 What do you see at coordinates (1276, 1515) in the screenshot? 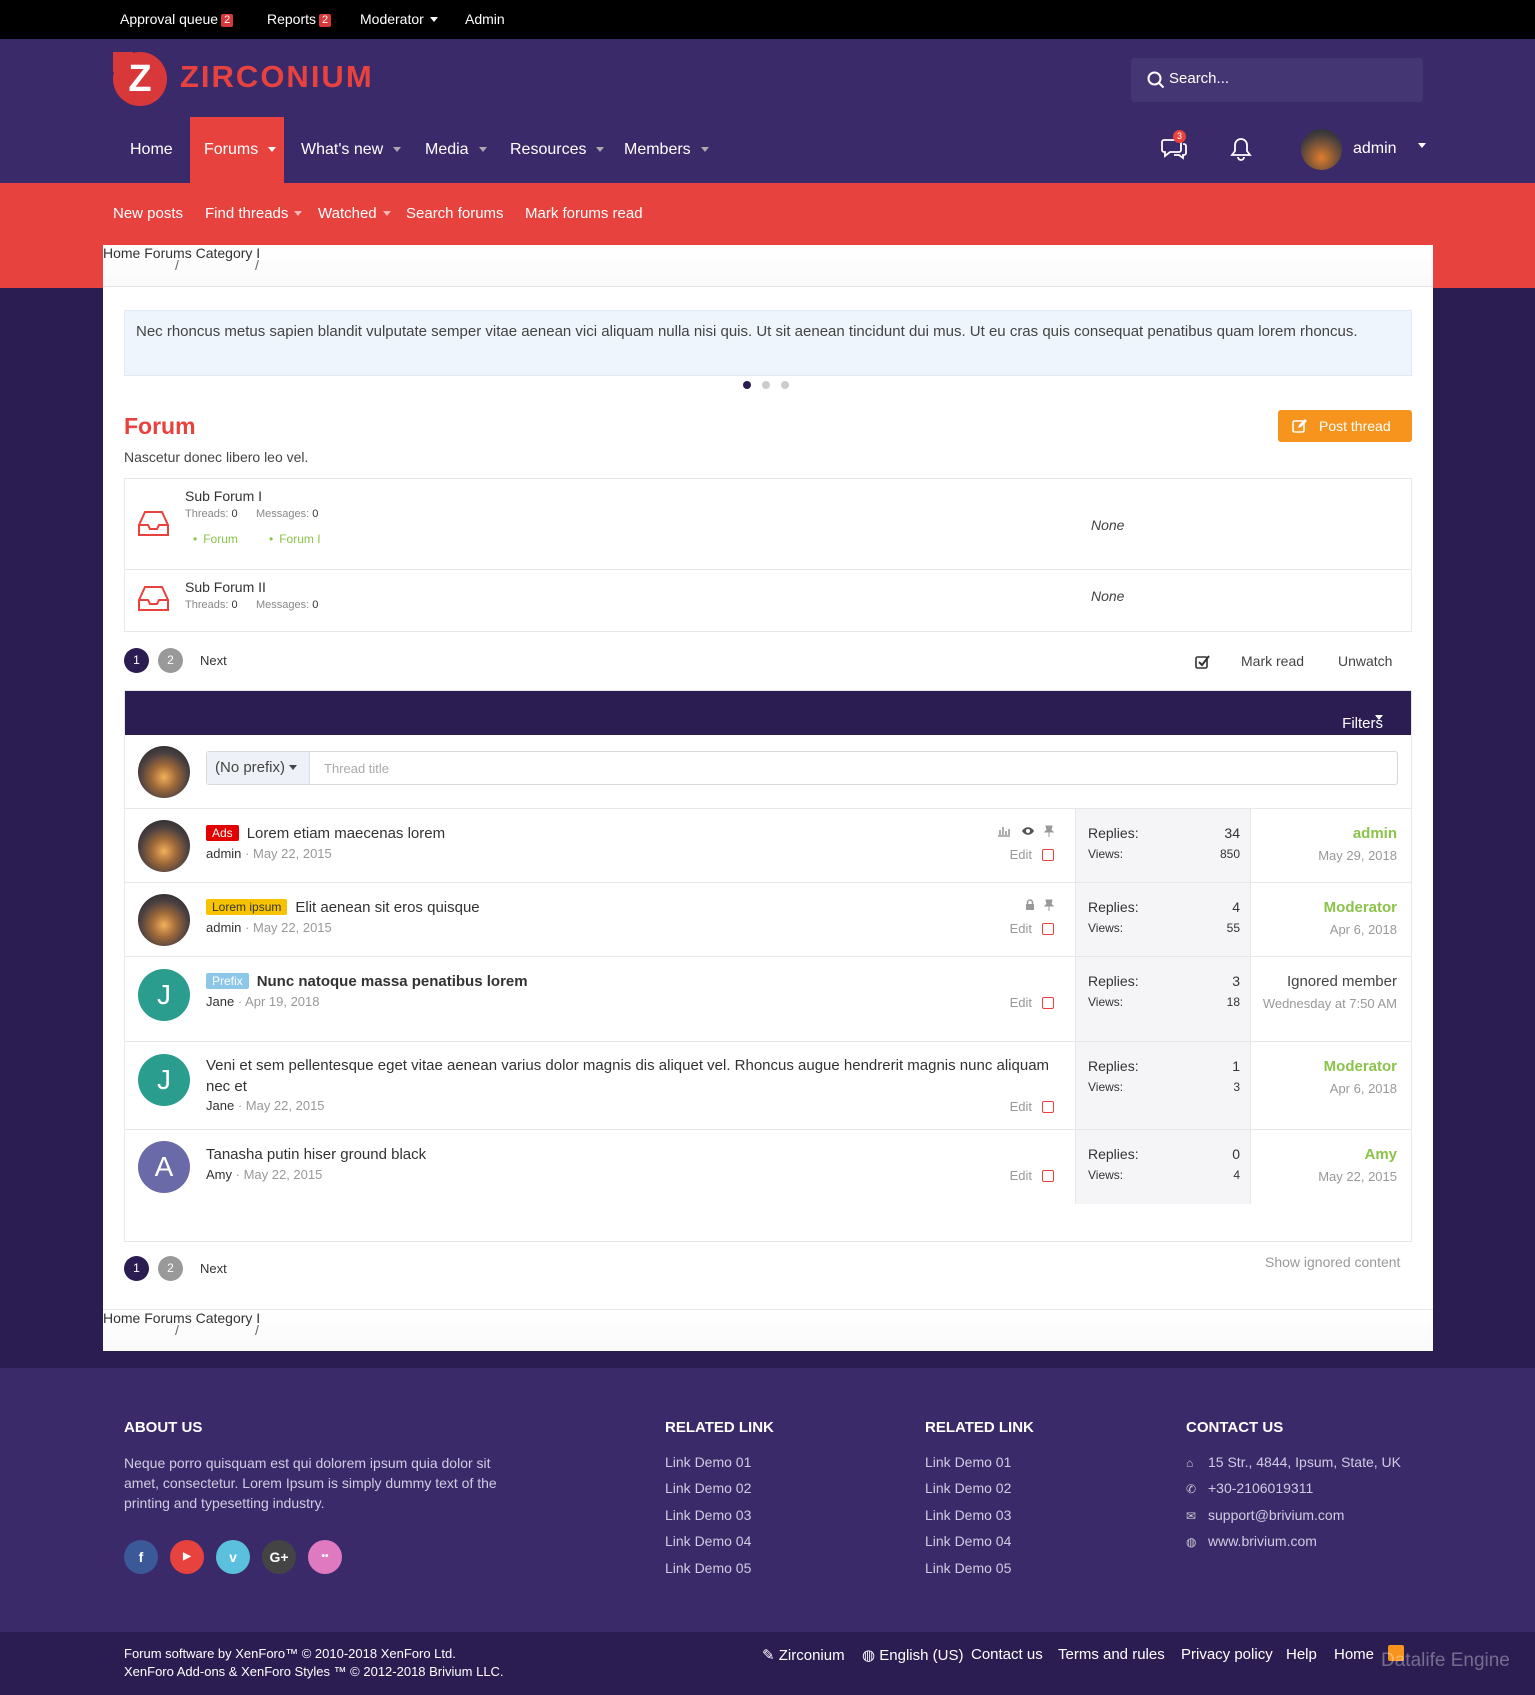
I see `email-link: support@brivium.com` at bounding box center [1276, 1515].